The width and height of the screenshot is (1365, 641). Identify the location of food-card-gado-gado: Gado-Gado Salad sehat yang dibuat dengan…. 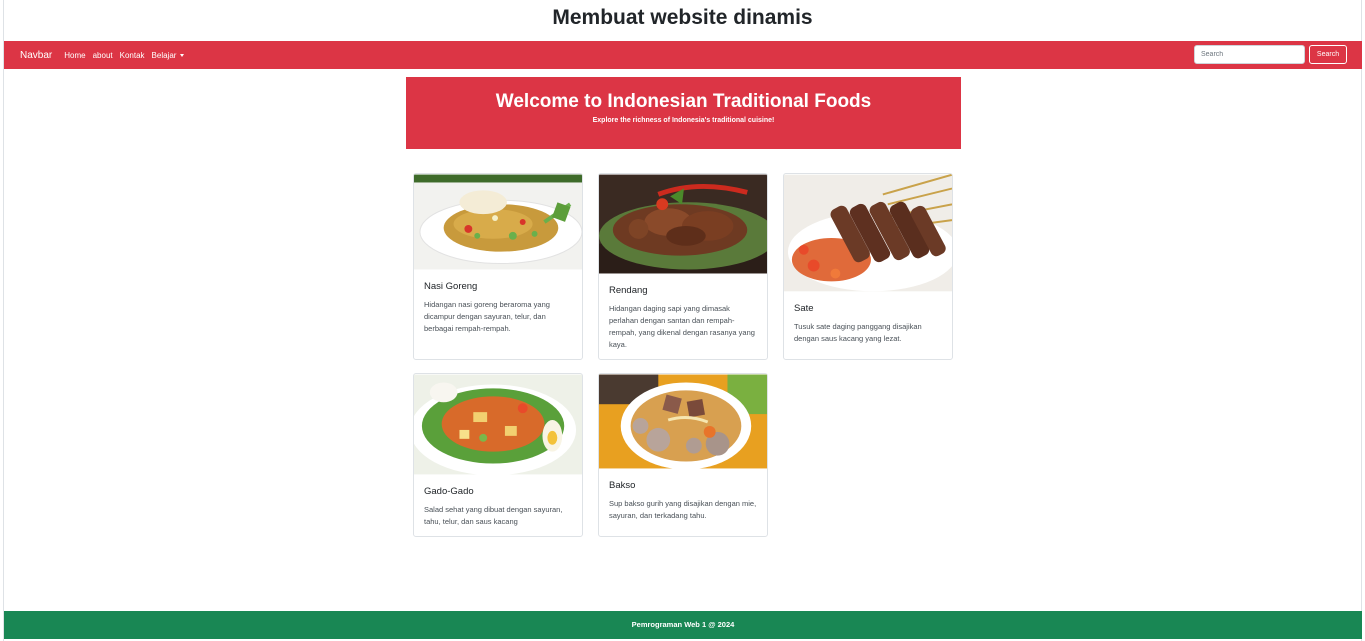
(498, 455).